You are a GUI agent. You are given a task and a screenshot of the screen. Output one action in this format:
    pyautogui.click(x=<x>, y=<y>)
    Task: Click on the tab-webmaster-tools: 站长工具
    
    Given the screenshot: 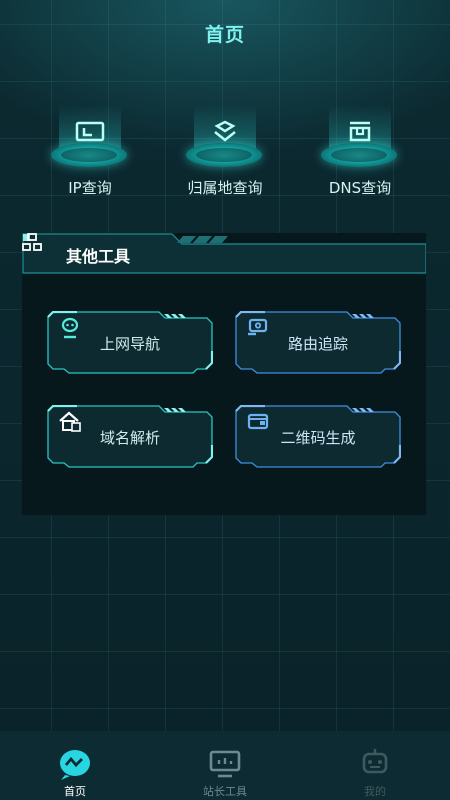 What is the action you would take?
    pyautogui.click(x=225, y=765)
    